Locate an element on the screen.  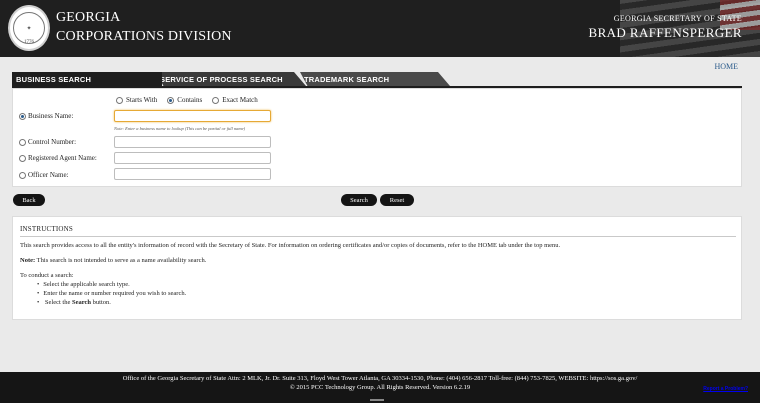
tab-business-search: BUSINESS SEARCH is located at coordinates (87, 79).